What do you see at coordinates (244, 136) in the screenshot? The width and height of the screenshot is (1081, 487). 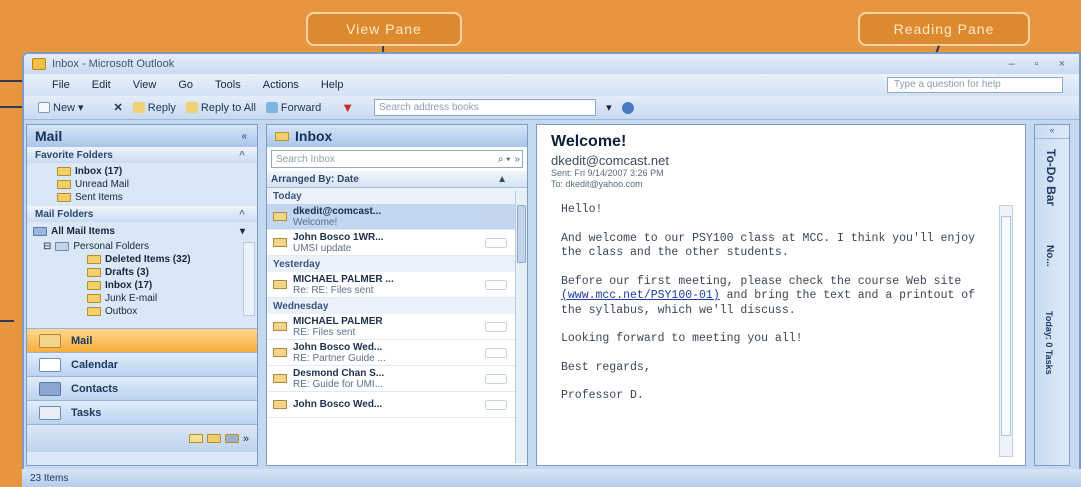 I see `collapse-icon: «` at bounding box center [244, 136].